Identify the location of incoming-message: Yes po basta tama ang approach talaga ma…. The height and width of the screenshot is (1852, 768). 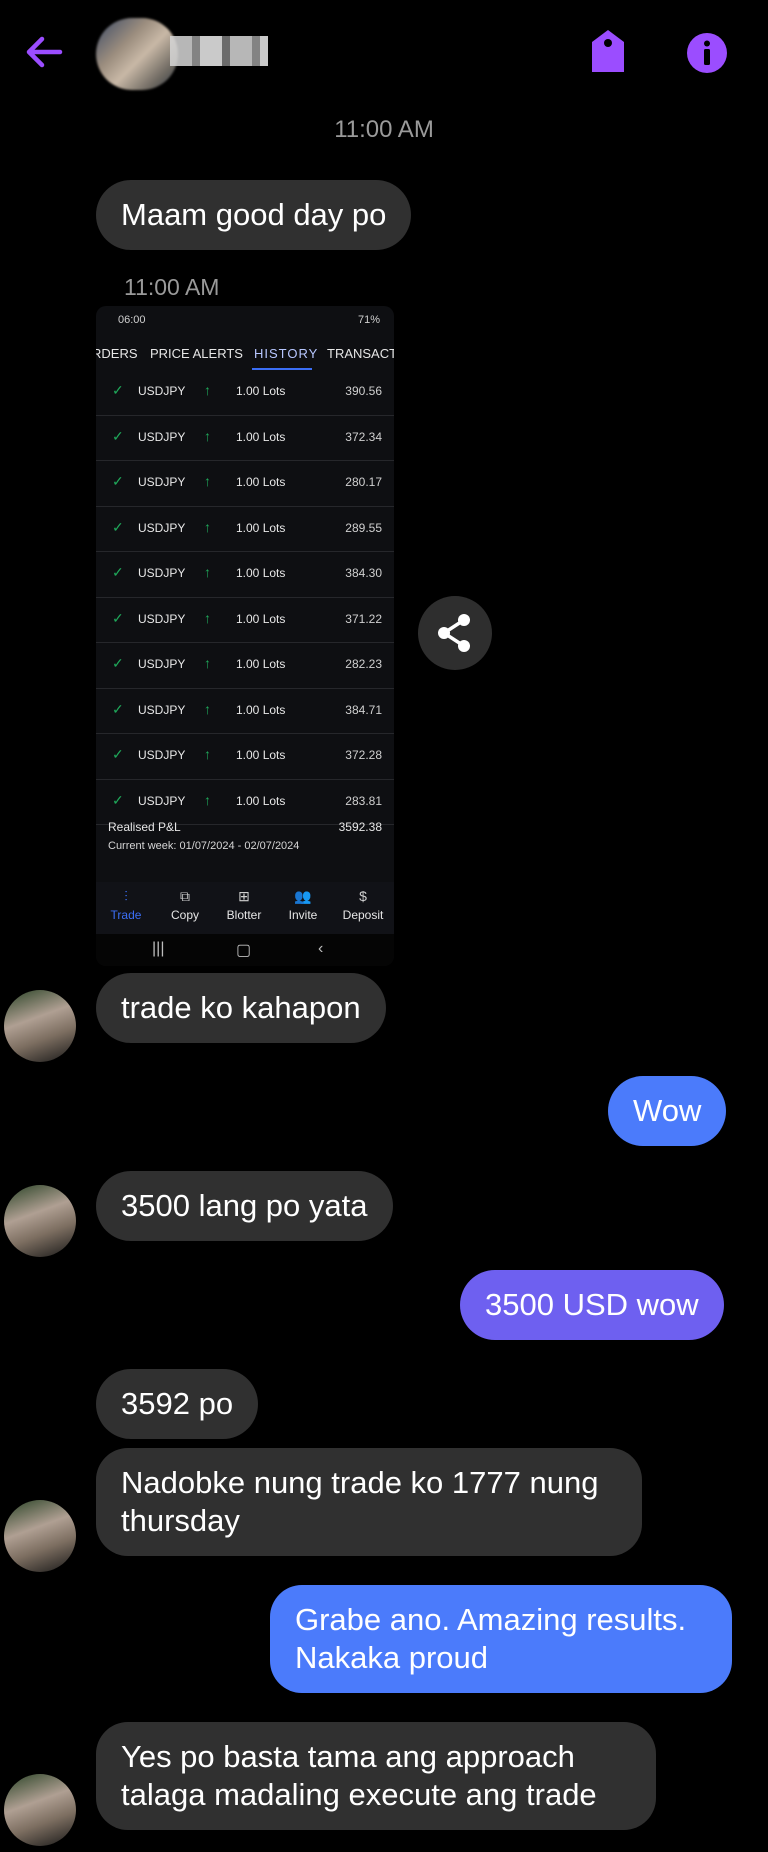
(376, 1776).